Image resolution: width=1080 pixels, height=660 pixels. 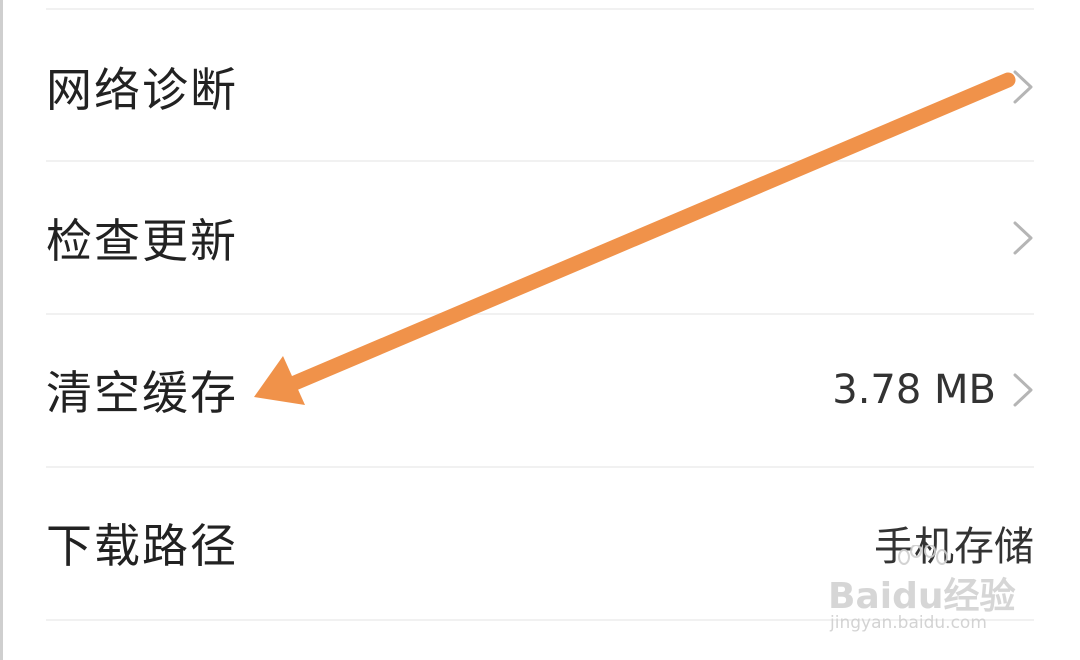 What do you see at coordinates (922, 596) in the screenshot?
I see `watermark-logo-text: Baidu经验` at bounding box center [922, 596].